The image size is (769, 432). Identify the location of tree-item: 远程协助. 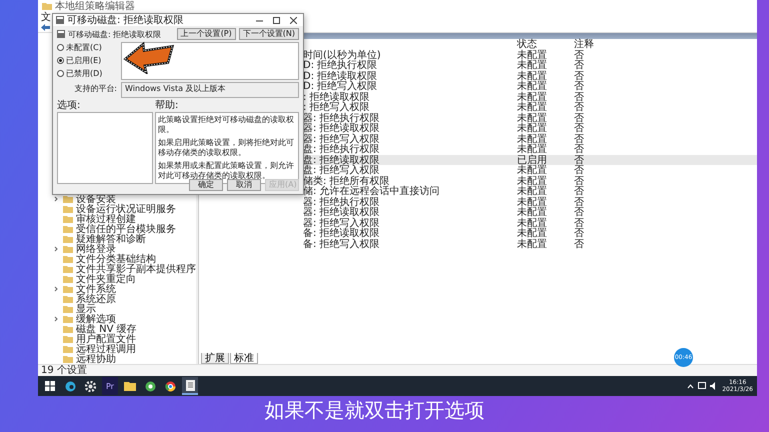
(96, 359).